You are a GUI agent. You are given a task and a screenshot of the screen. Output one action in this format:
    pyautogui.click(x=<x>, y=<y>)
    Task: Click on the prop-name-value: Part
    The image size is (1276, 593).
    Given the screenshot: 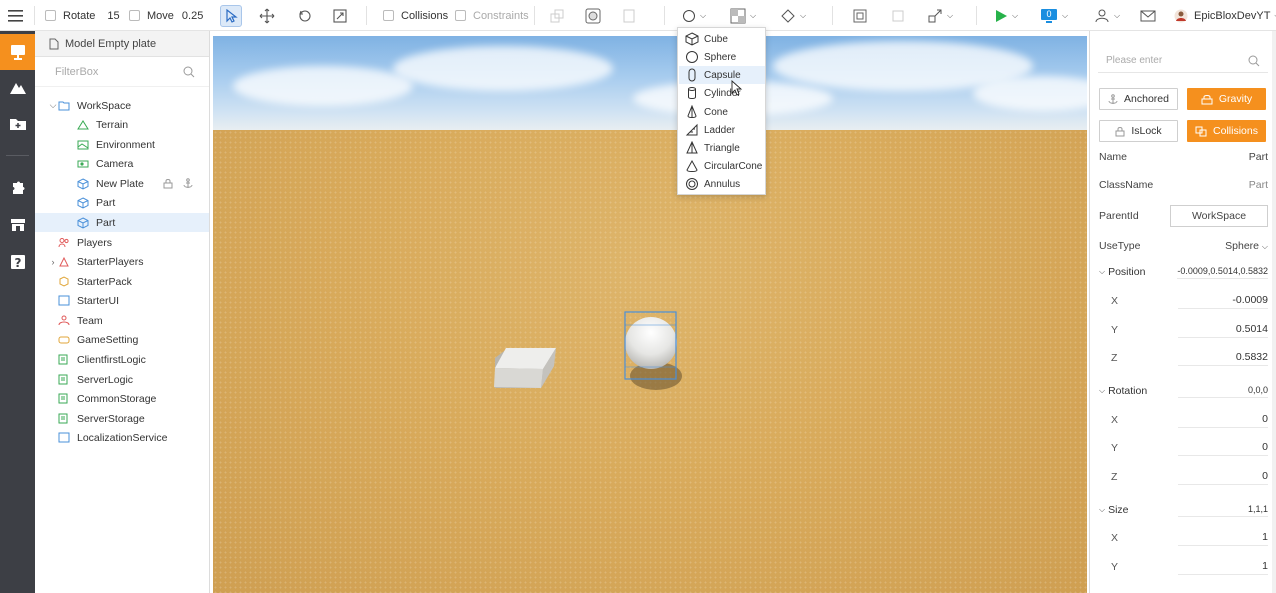 What is the action you would take?
    pyautogui.click(x=1258, y=157)
    